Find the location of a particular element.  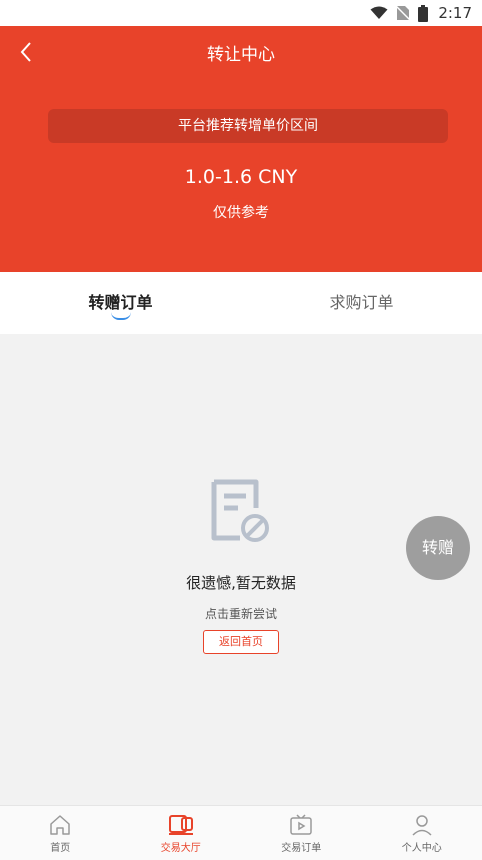

status-bar: 2:17 is located at coordinates (241, 13).